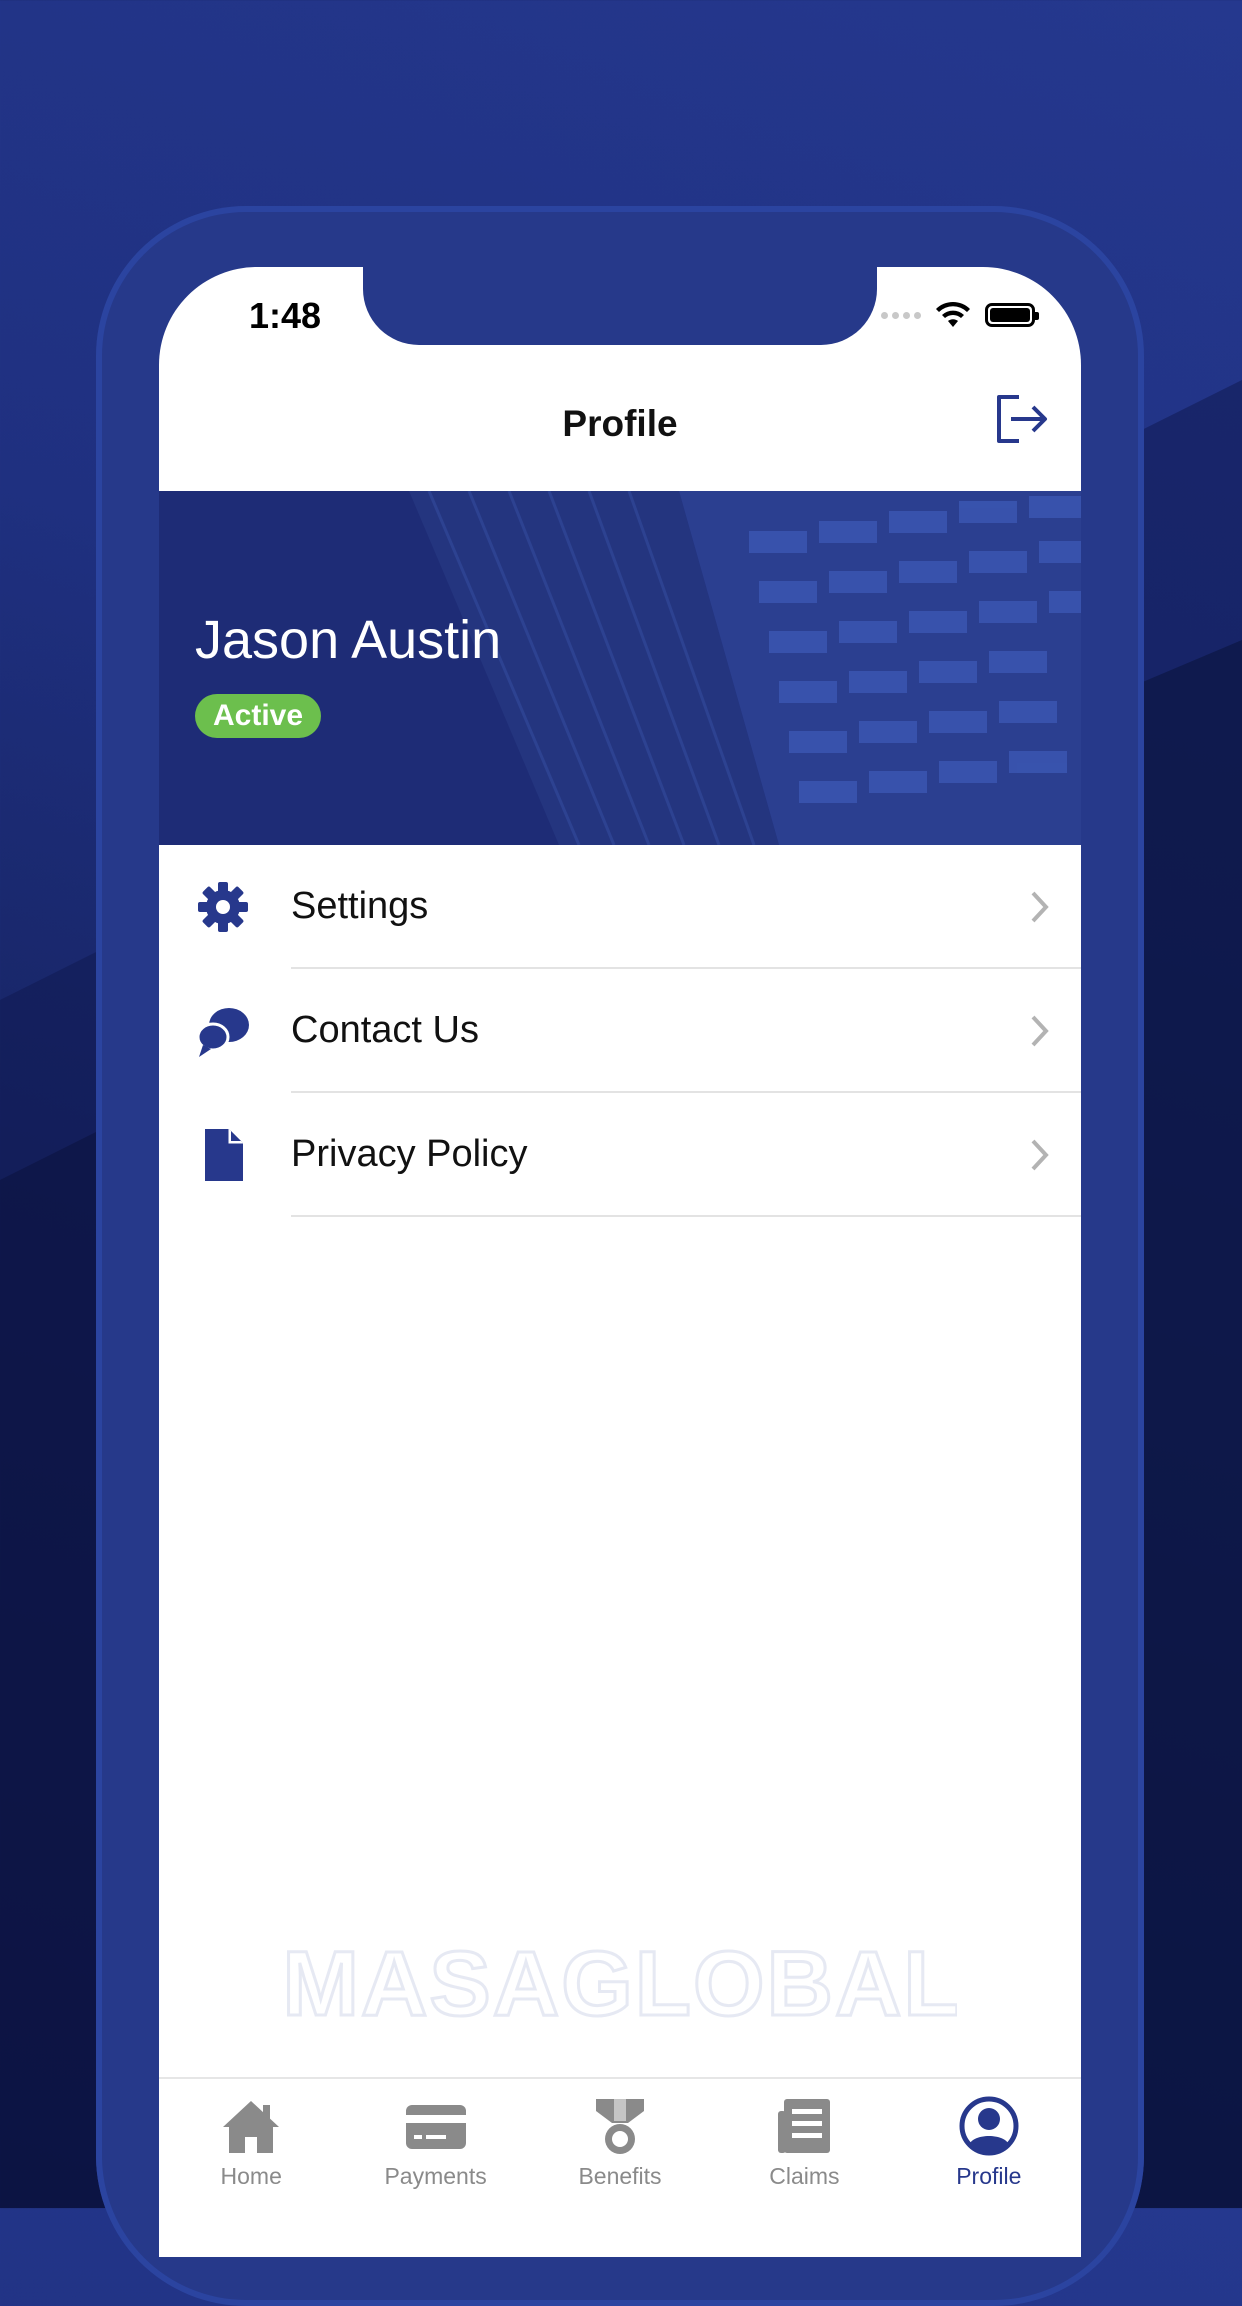 This screenshot has width=1242, height=2306. I want to click on profile-header: Jason Austin Active, so click(620, 668).